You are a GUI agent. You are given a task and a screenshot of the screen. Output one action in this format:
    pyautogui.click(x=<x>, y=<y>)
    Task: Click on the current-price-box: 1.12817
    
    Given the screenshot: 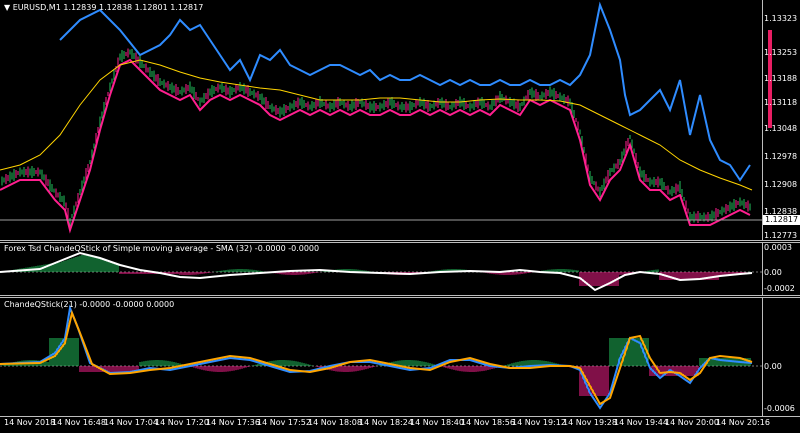 What is the action you would take?
    pyautogui.click(x=781, y=220)
    